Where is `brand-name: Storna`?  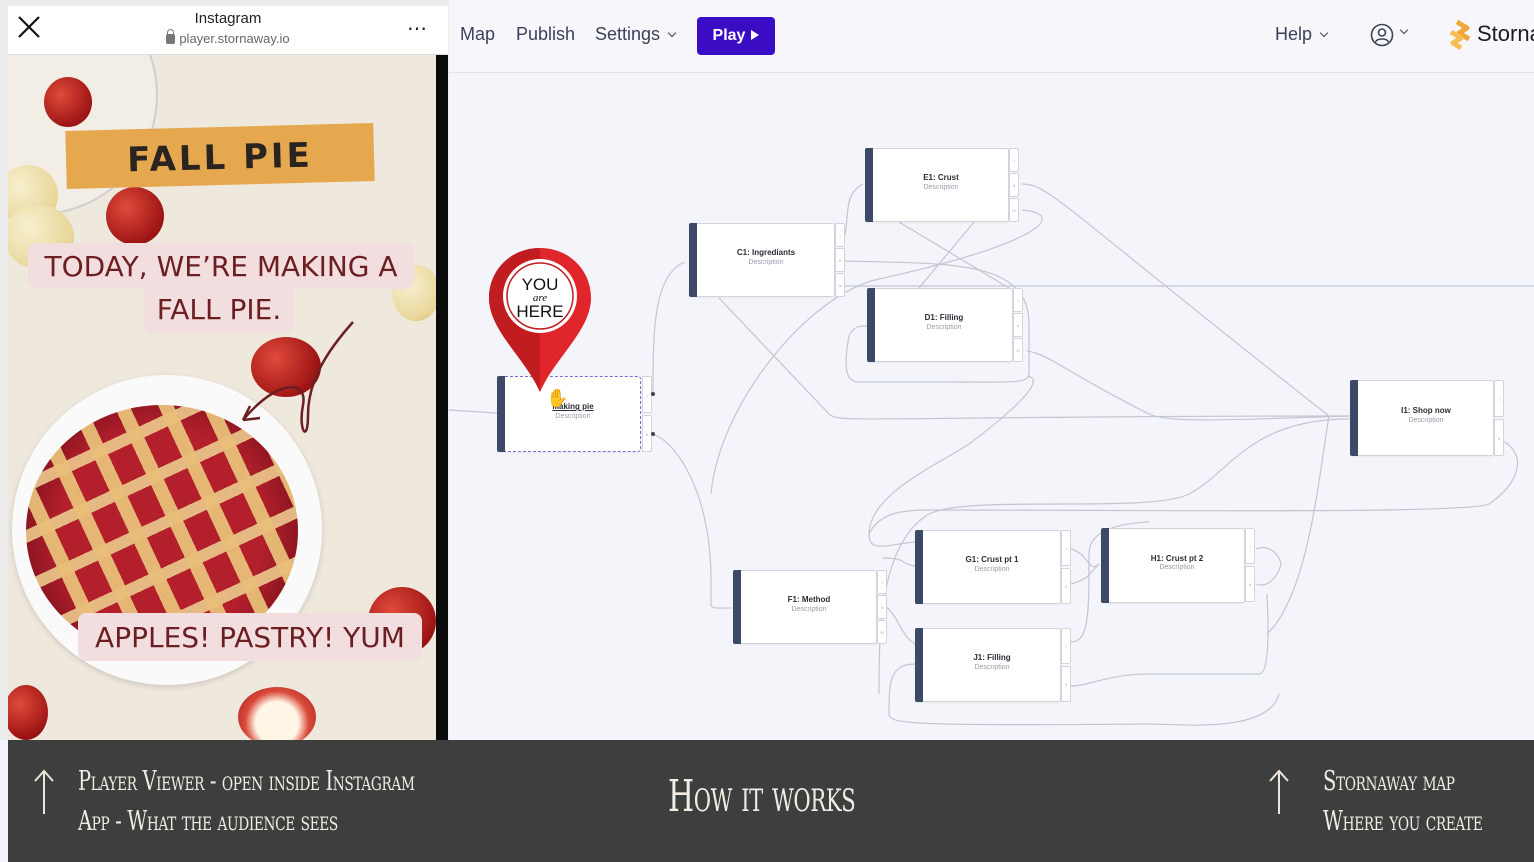 brand-name: Storna is located at coordinates (1505, 33).